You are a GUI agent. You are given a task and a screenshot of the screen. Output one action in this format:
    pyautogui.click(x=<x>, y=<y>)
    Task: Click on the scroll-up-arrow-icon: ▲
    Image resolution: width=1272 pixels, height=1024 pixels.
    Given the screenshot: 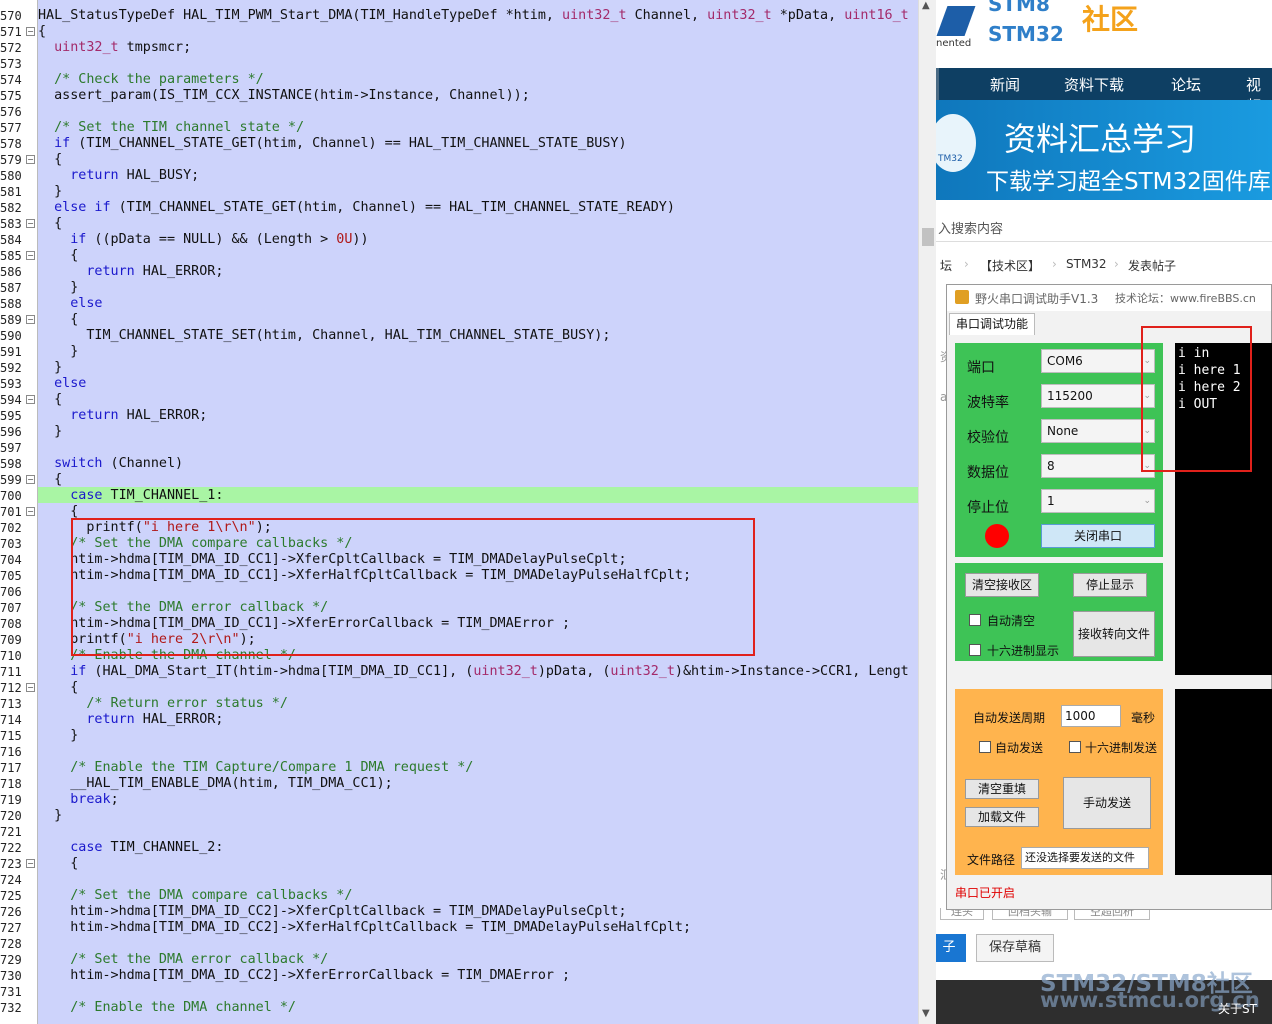 What is the action you would take?
    pyautogui.click(x=926, y=5)
    